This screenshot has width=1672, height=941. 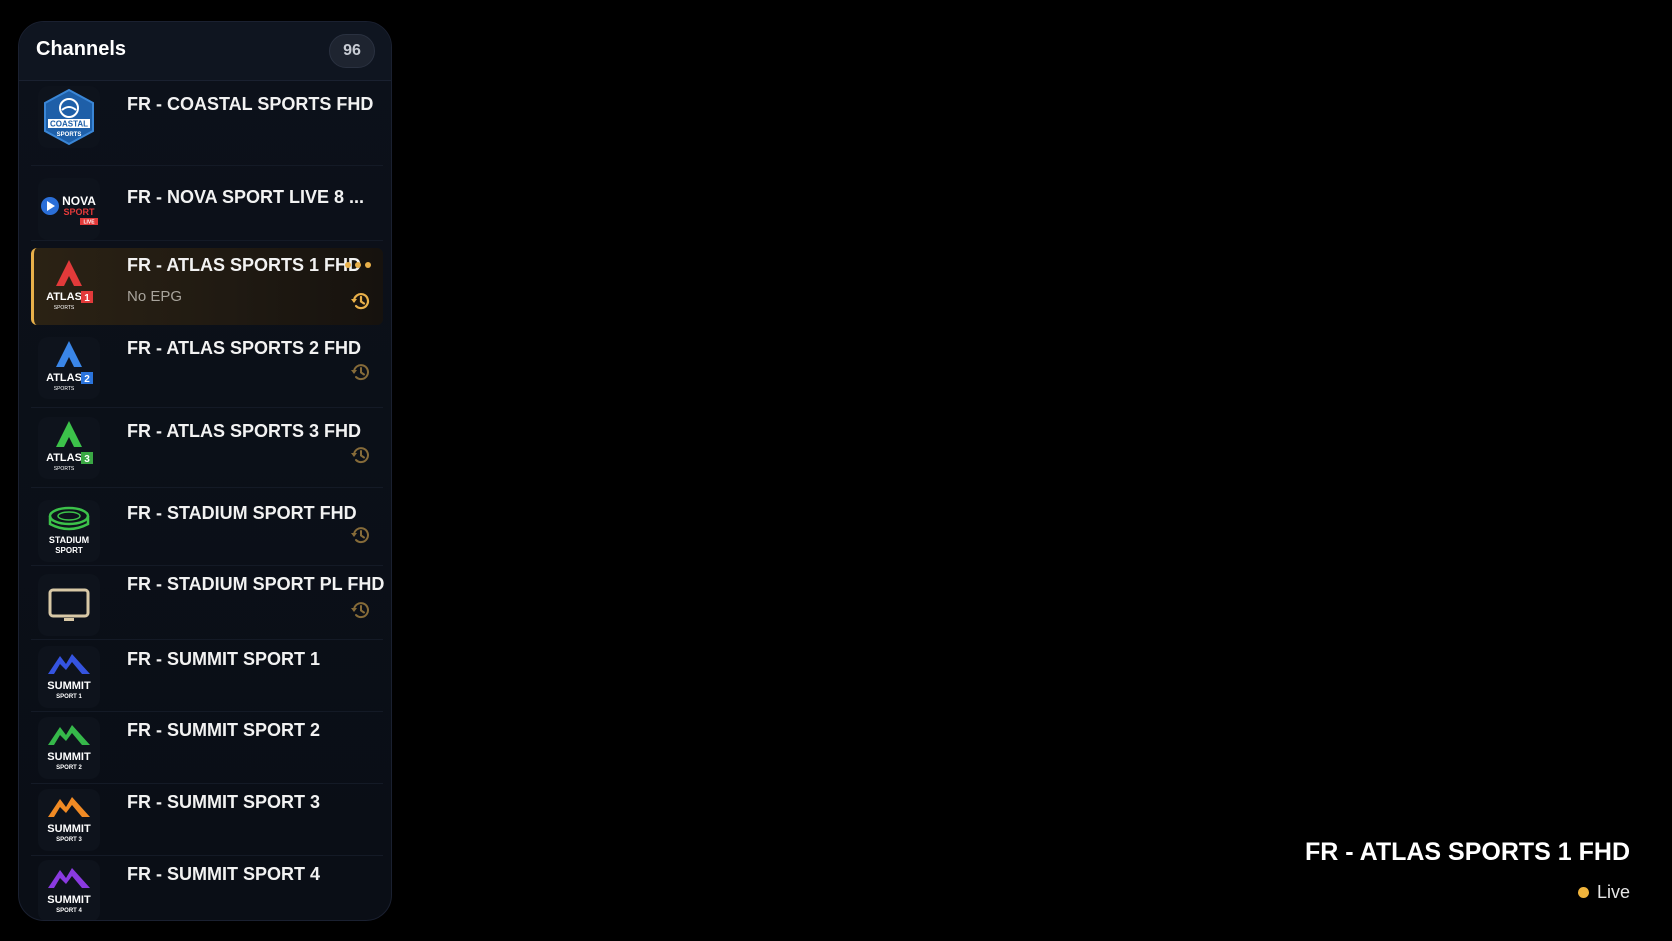 What do you see at coordinates (207, 748) in the screenshot?
I see `channel-row-summit-sport-2: SUMMIT SPORT 2 FR - SUMMIT SPORT 2` at bounding box center [207, 748].